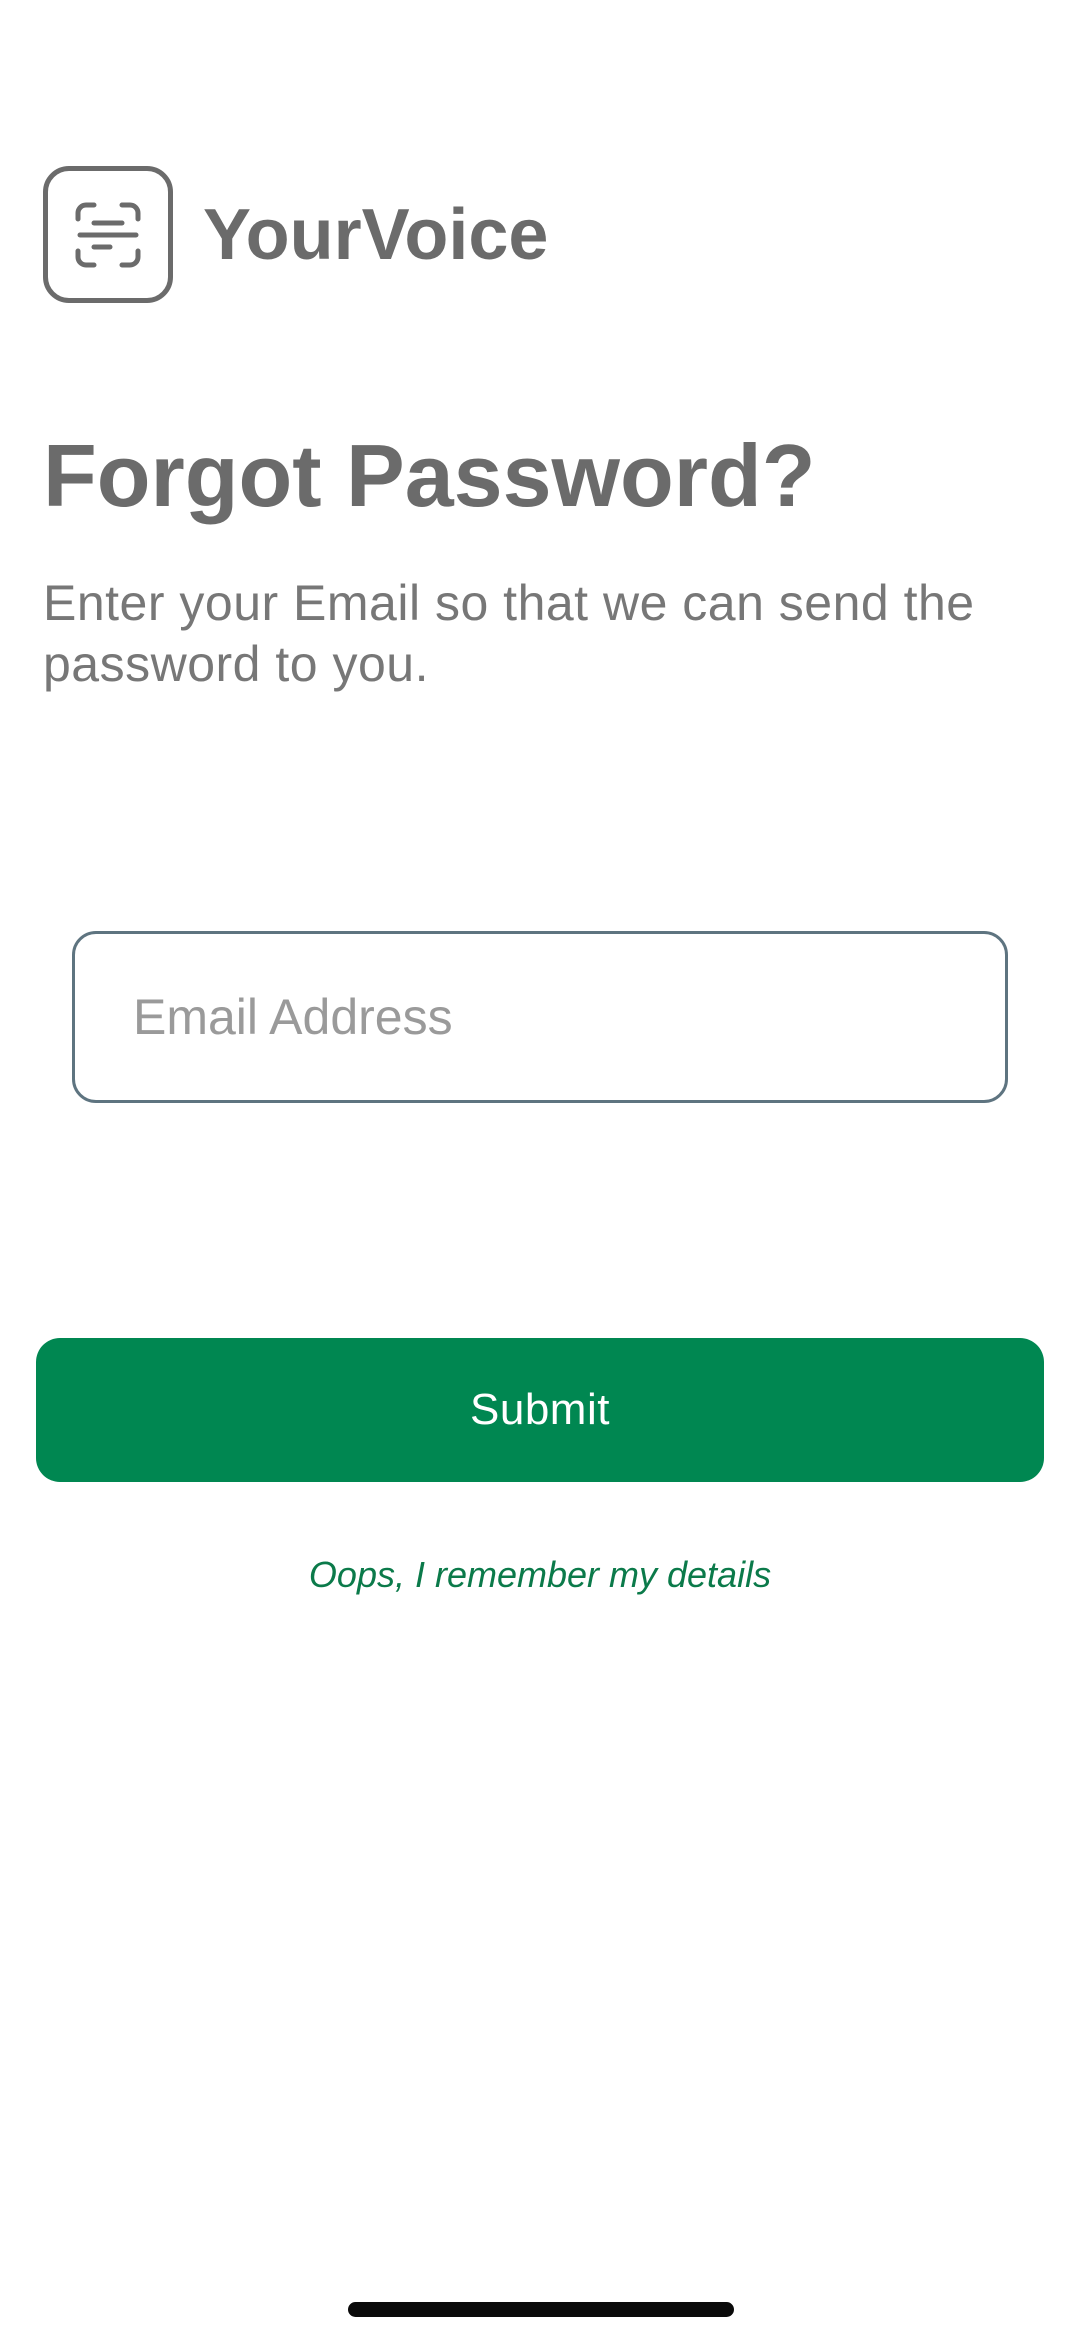 This screenshot has width=1080, height=2340. I want to click on home-indicator, so click(541, 2309).